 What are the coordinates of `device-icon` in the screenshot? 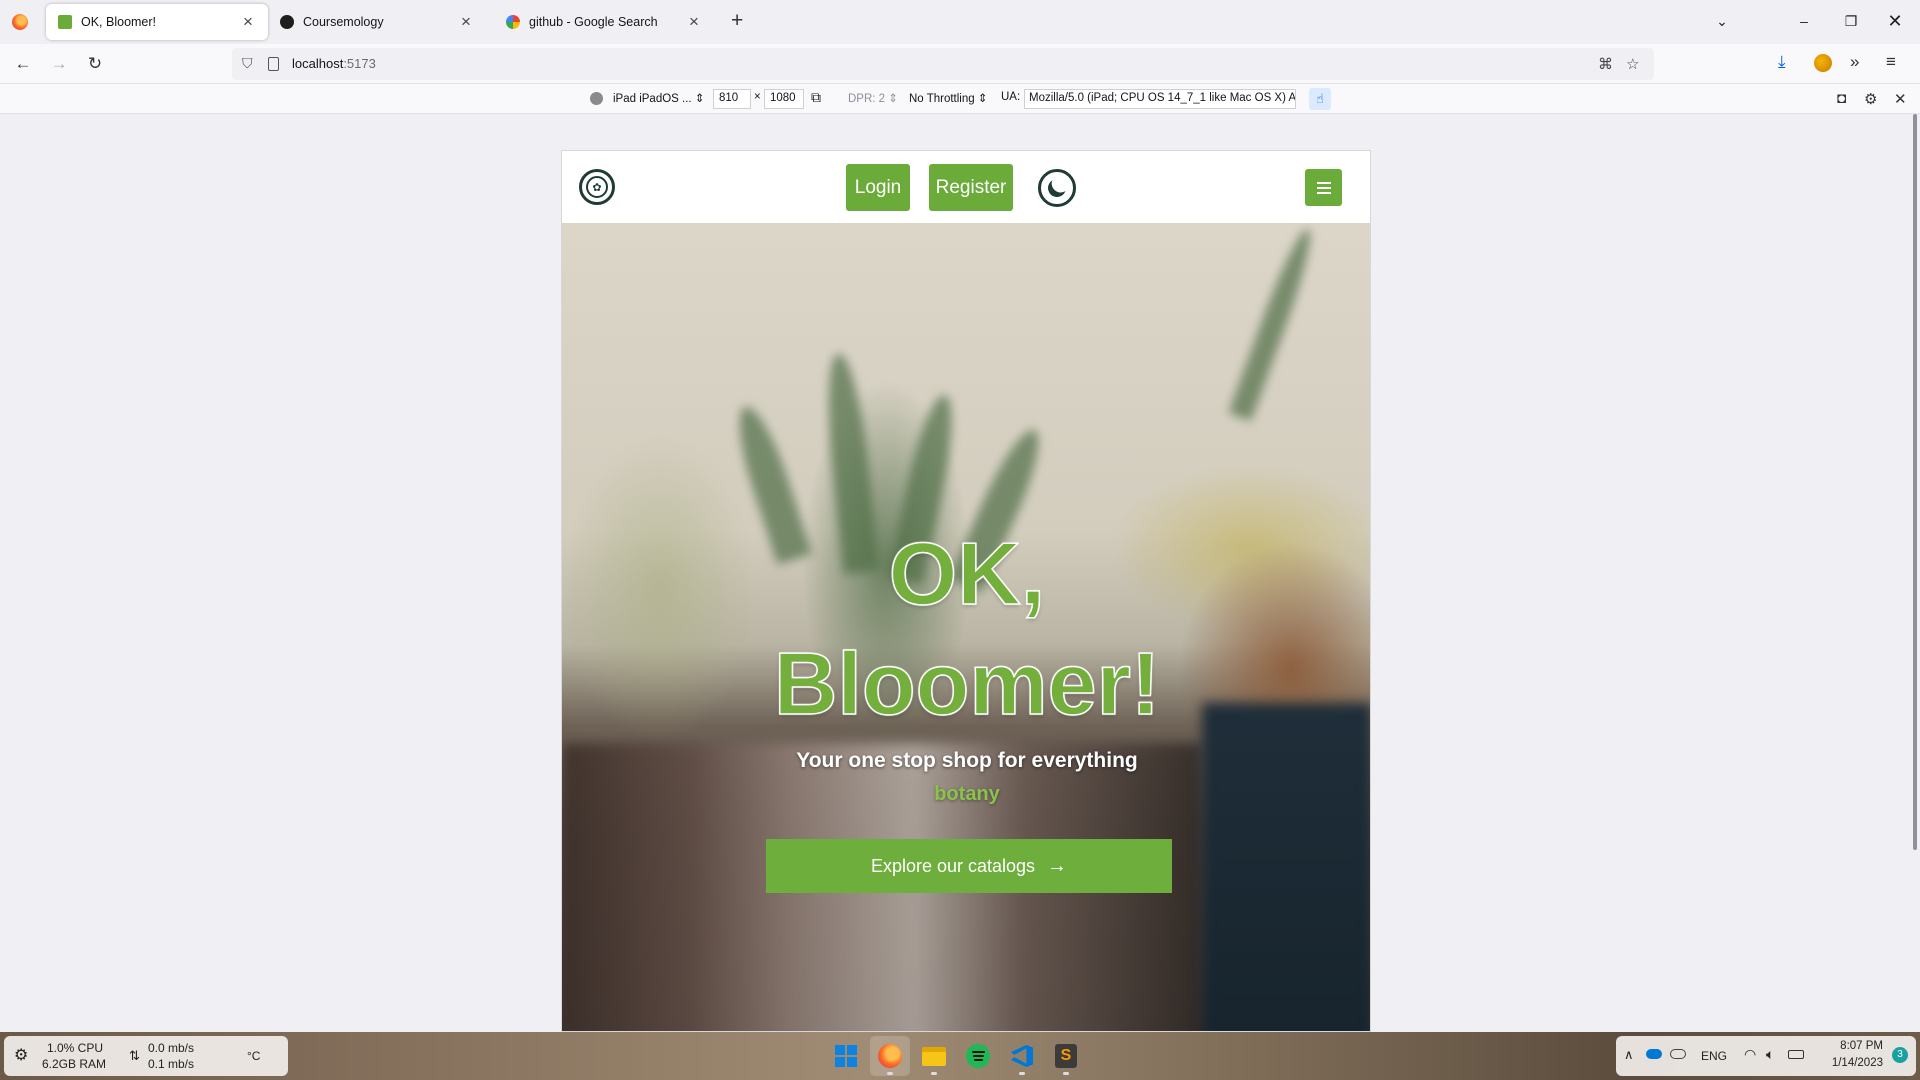 It's located at (596, 98).